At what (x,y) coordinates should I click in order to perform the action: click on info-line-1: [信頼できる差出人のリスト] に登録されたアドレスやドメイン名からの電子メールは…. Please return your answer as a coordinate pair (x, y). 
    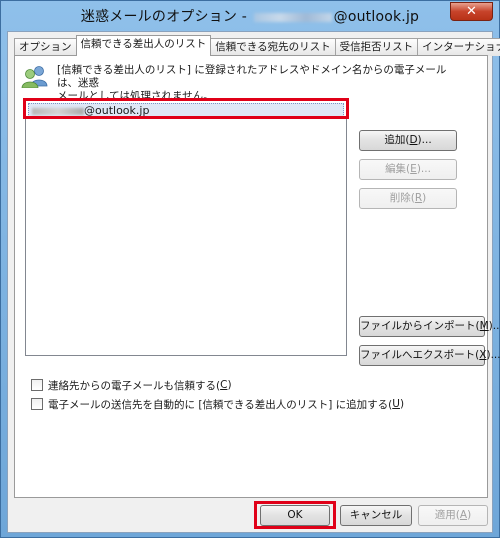
    Looking at the image, I should click on (252, 76).